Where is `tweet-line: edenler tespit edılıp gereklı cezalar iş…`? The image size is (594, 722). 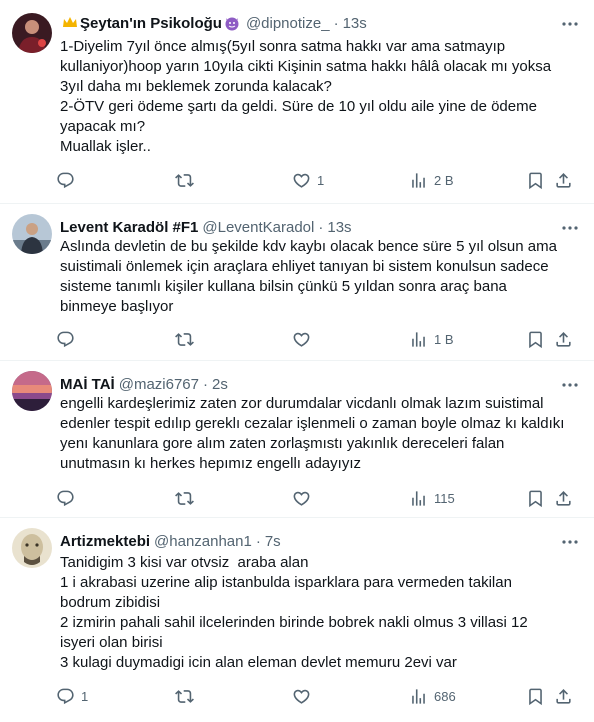
tweet-line: edenler tespit edılıp gereklı cezalar iş… is located at coordinates (312, 423).